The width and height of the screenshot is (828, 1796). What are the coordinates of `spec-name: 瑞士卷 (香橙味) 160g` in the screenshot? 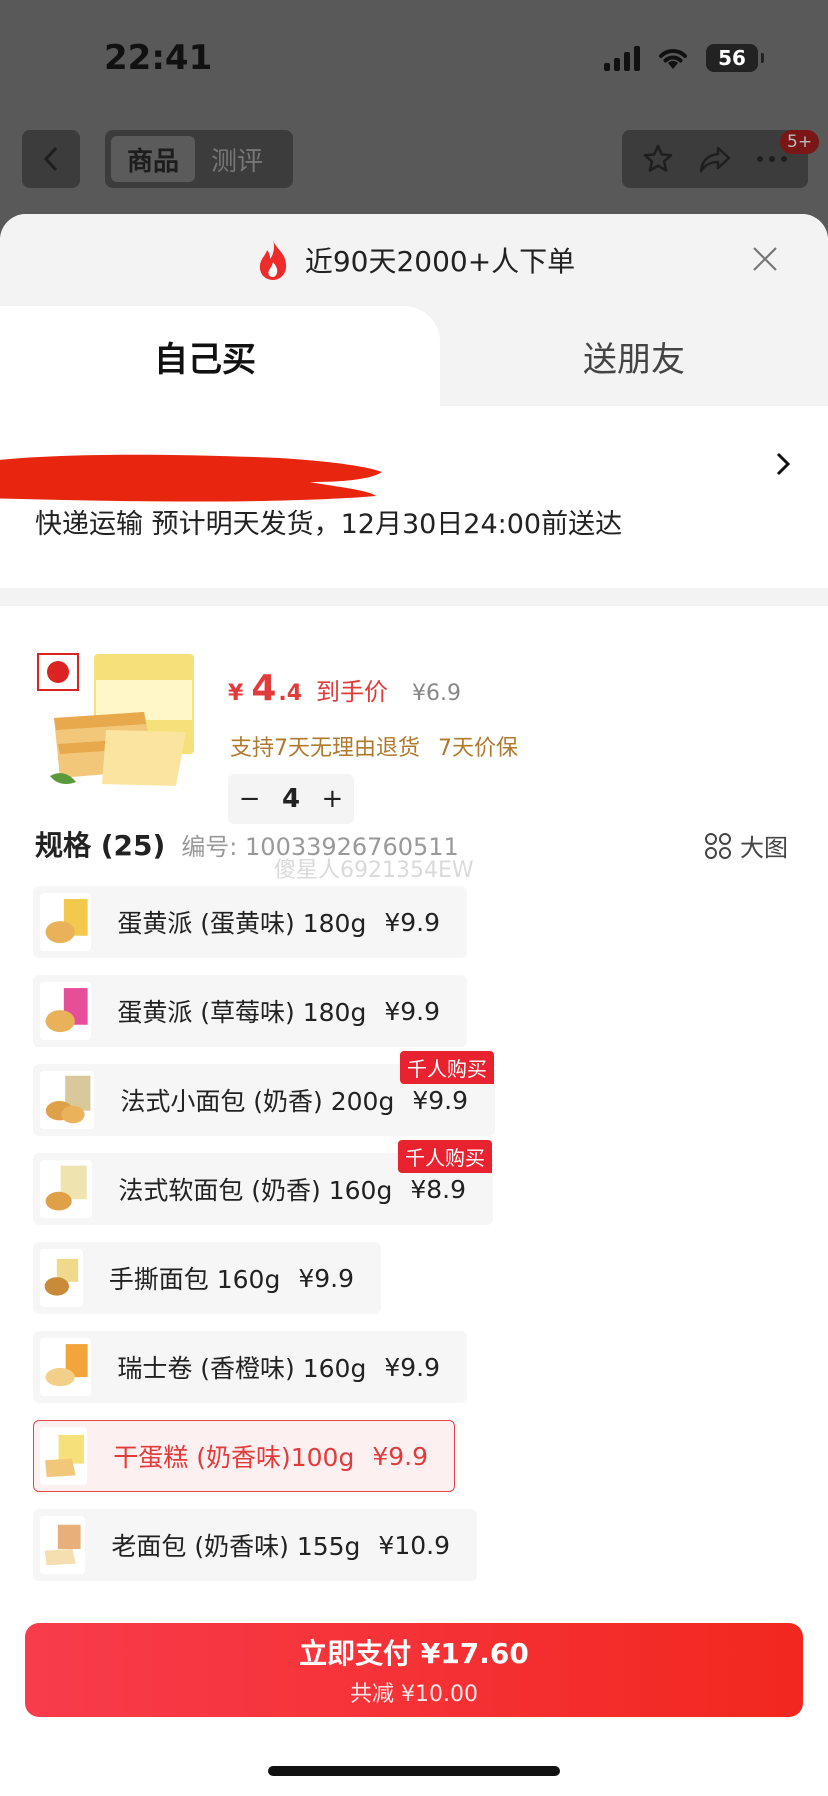 It's located at (242, 1368).